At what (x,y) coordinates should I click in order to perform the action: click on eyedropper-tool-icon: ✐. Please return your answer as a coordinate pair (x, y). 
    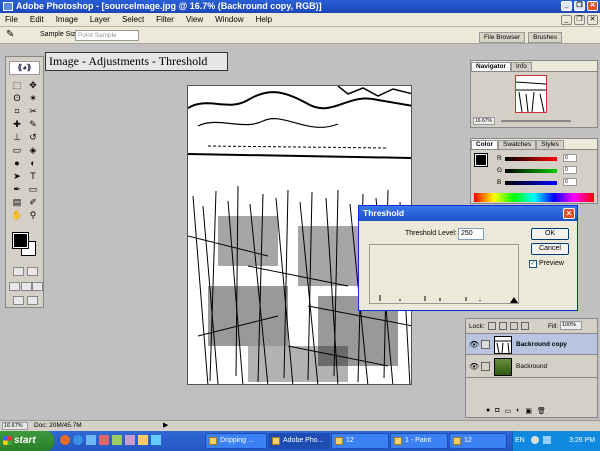
    Looking at the image, I should click on (33, 202).